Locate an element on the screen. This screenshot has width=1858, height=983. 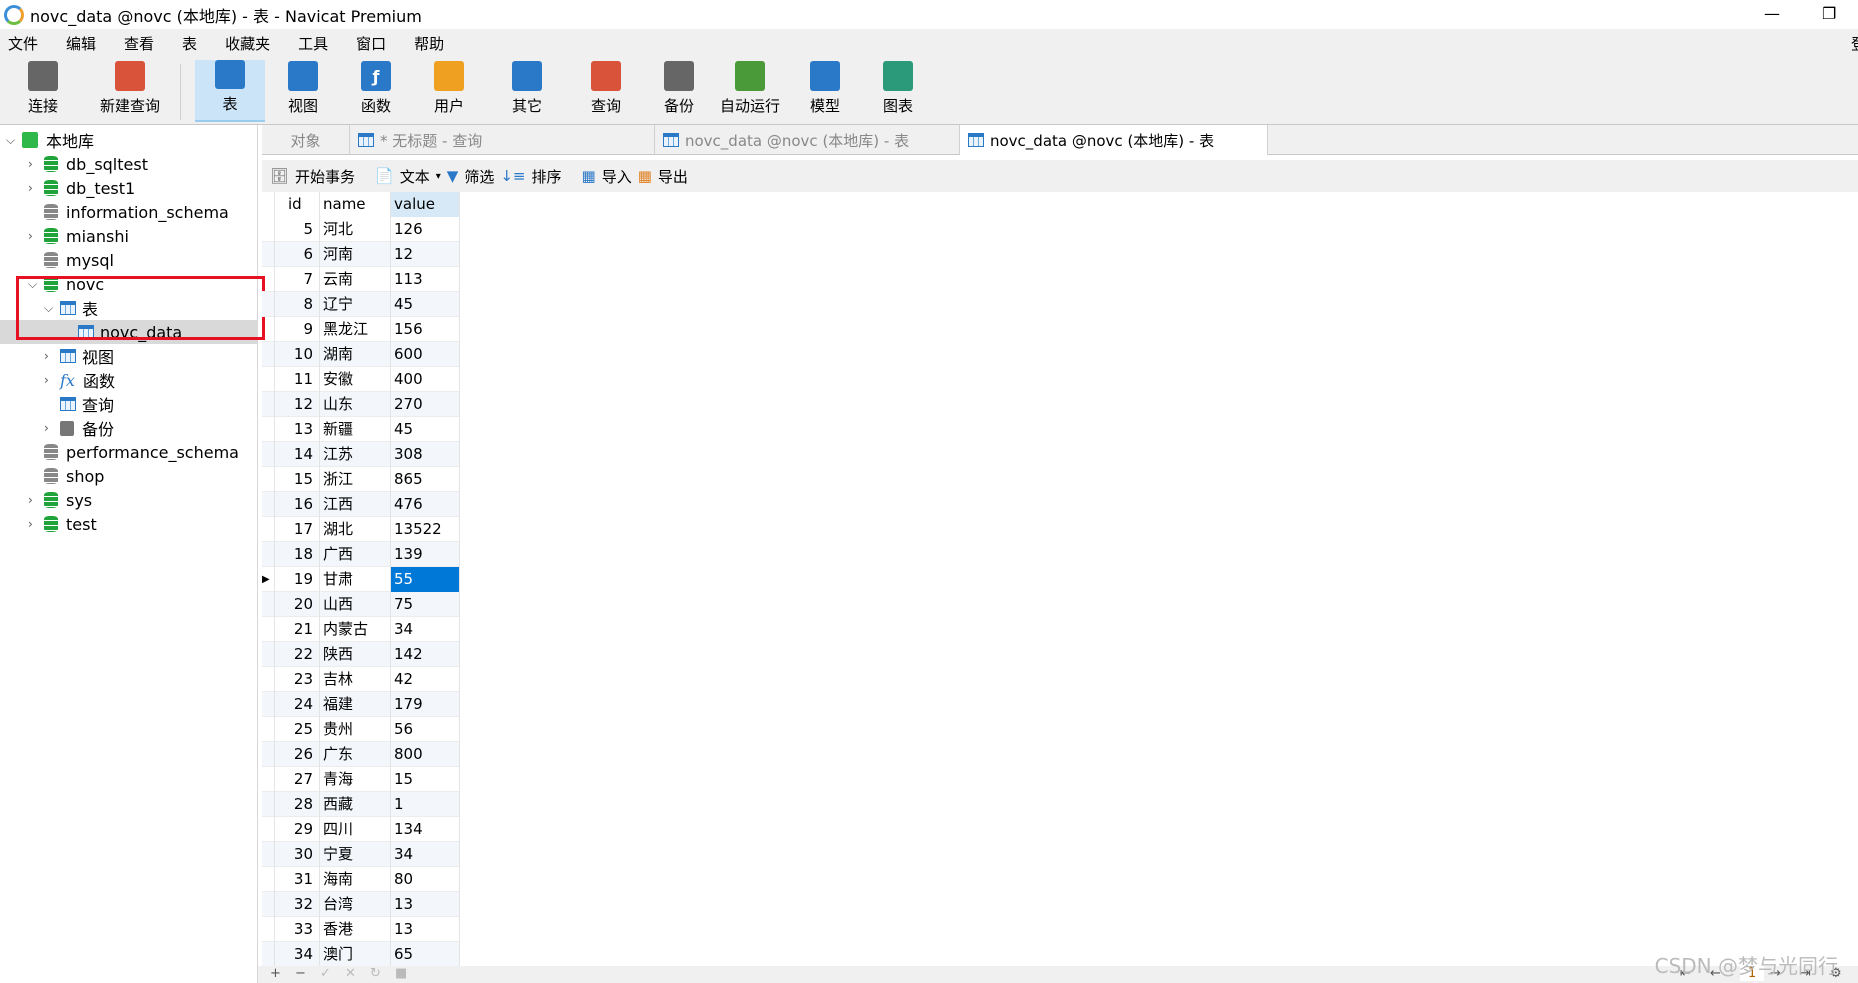
value-cell: 270 is located at coordinates (425, 404).